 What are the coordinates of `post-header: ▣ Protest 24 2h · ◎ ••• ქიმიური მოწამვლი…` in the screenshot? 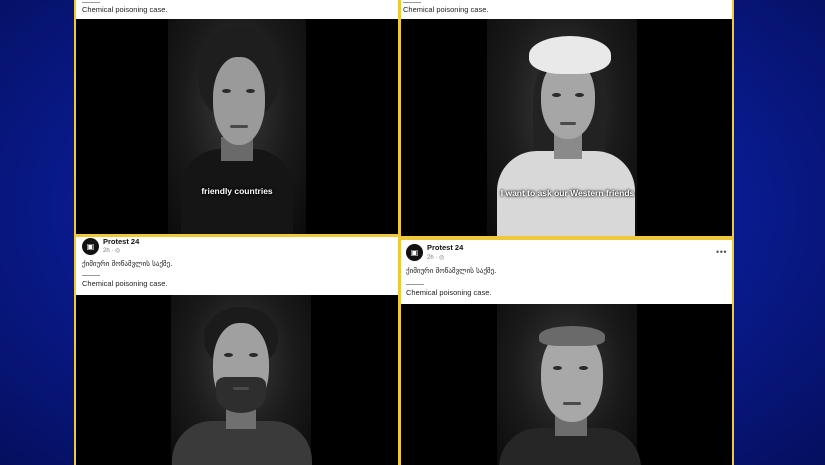 It's located at (566, 272).